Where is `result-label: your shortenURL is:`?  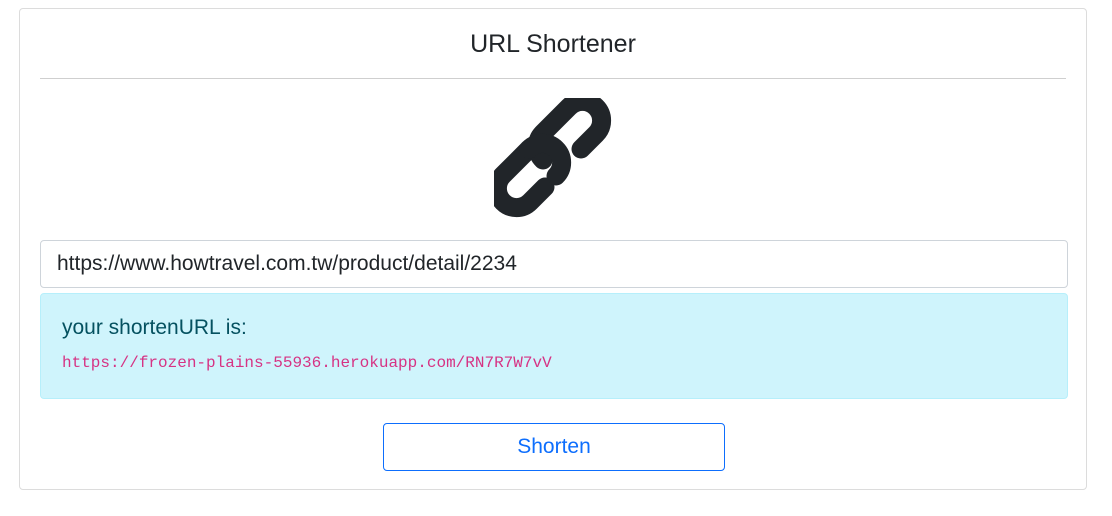
result-label: your shortenURL is: is located at coordinates (154, 327).